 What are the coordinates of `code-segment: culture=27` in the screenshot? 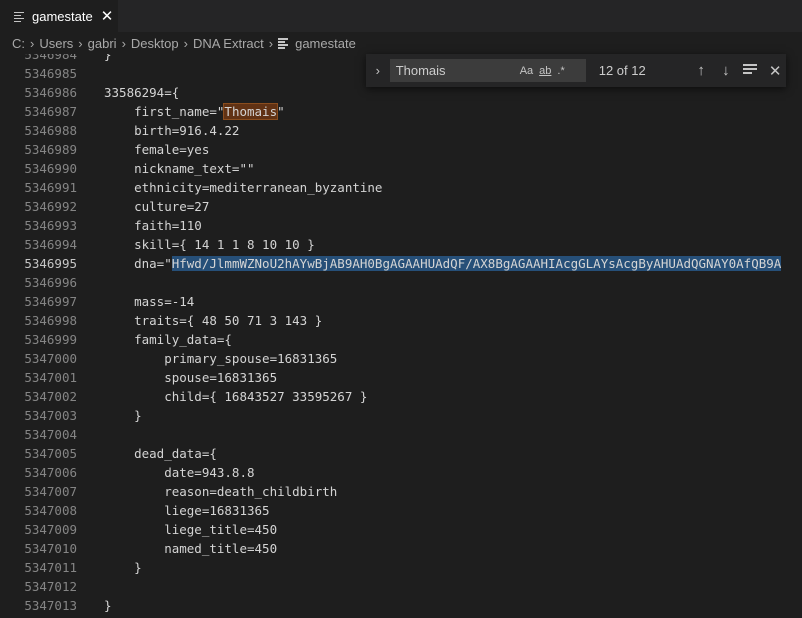 It's located at (157, 206).